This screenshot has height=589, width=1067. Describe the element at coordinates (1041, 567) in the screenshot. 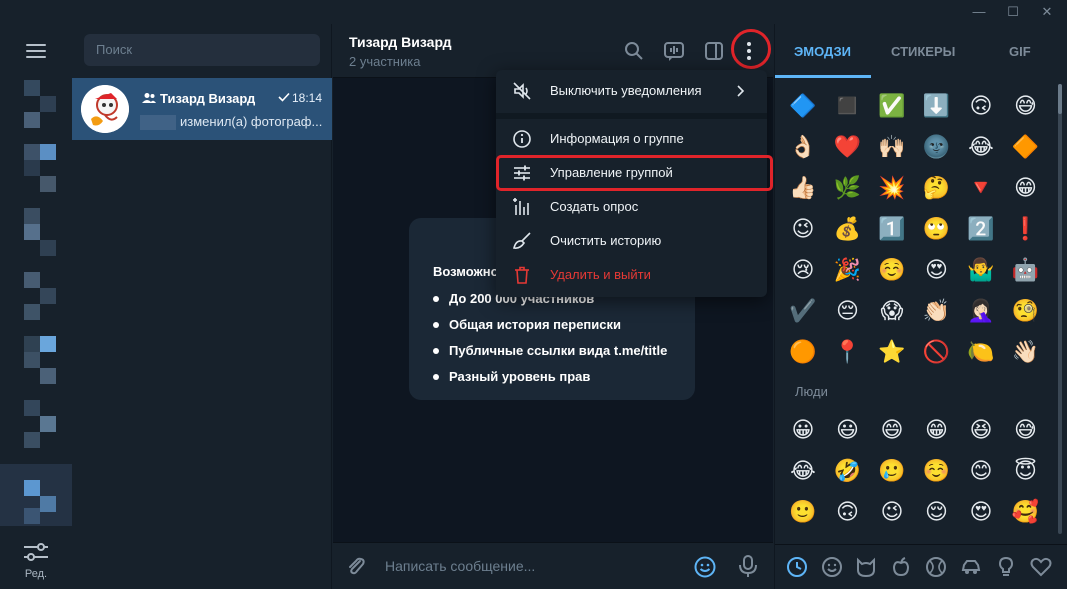

I see `symbols-category-icon` at that location.